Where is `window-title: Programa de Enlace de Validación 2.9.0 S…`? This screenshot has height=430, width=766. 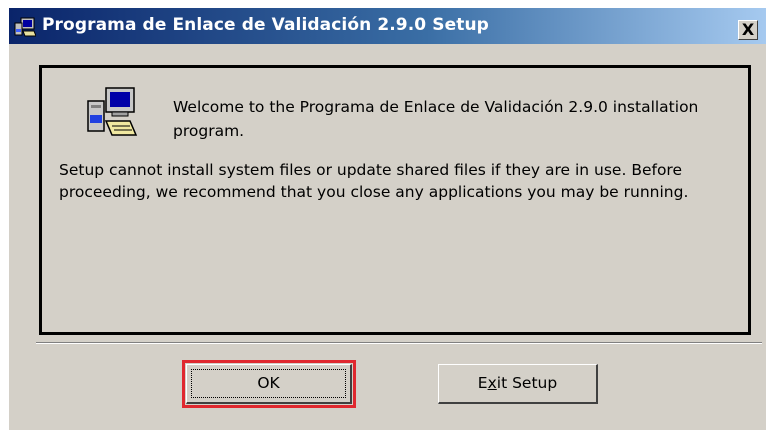 window-title: Programa de Enlace de Validación 2.9.0 S… is located at coordinates (265, 25).